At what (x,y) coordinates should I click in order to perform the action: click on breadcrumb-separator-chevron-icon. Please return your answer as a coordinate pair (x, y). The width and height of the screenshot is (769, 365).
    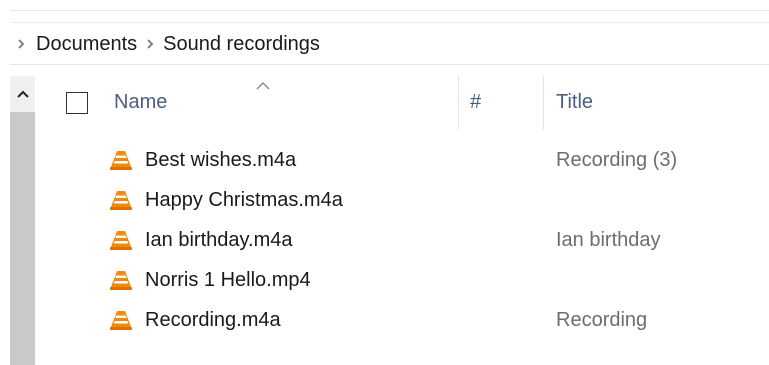
    Looking at the image, I should click on (150, 44).